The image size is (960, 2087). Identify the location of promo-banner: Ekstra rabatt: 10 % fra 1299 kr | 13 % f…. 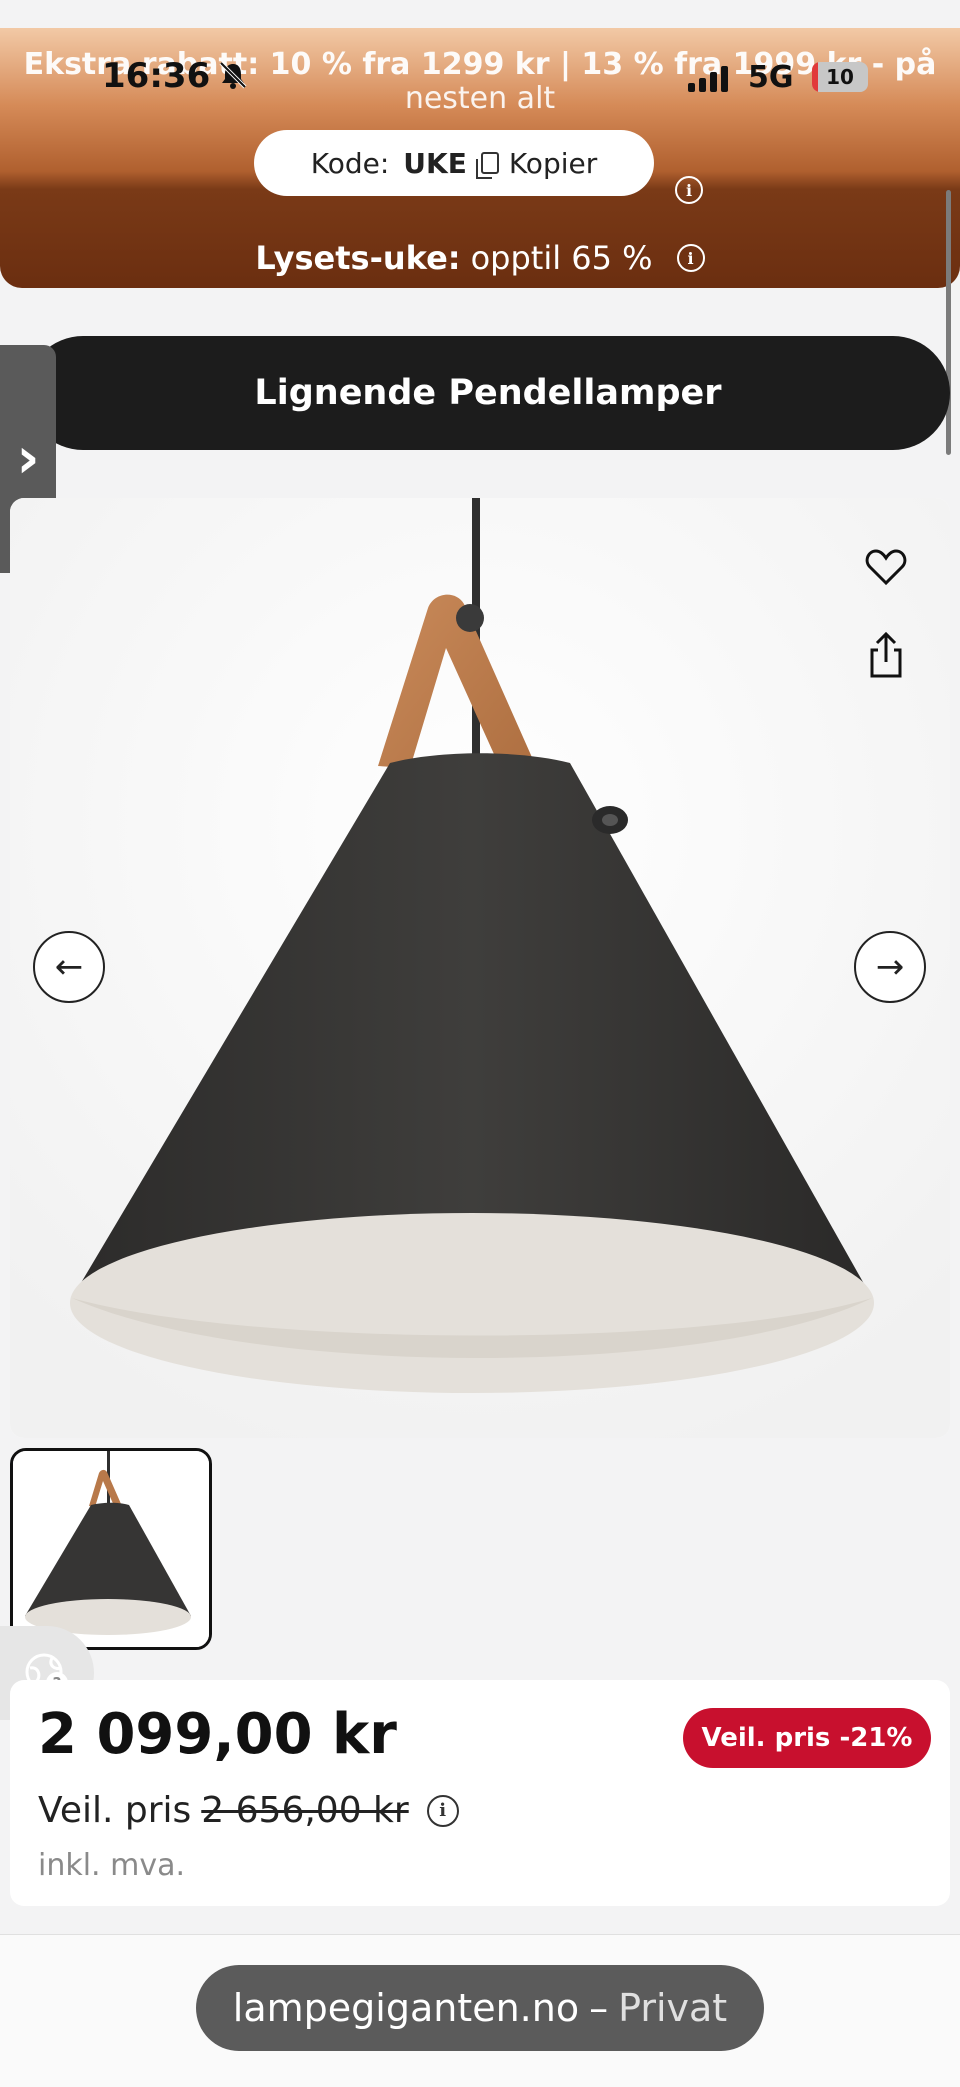
(480, 158).